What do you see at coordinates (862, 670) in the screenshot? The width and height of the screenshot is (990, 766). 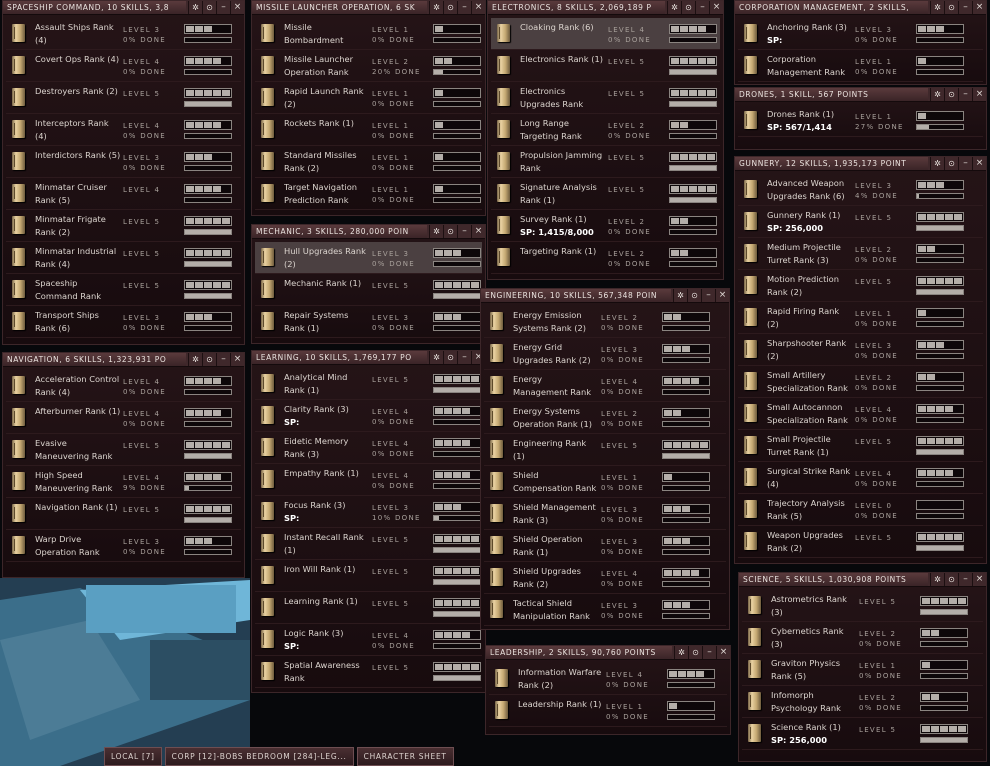 I see `skill-row-graviton-physics-rank-5: Graviton Physics Rank (5) LEVEL 1 0% DONE` at bounding box center [862, 670].